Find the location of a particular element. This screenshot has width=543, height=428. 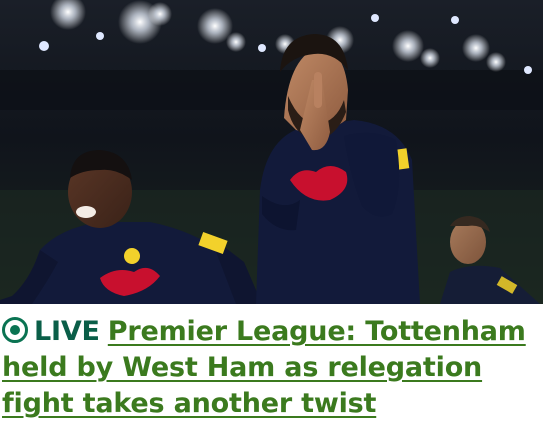

live-badge: LIVE is located at coordinates (55, 331).